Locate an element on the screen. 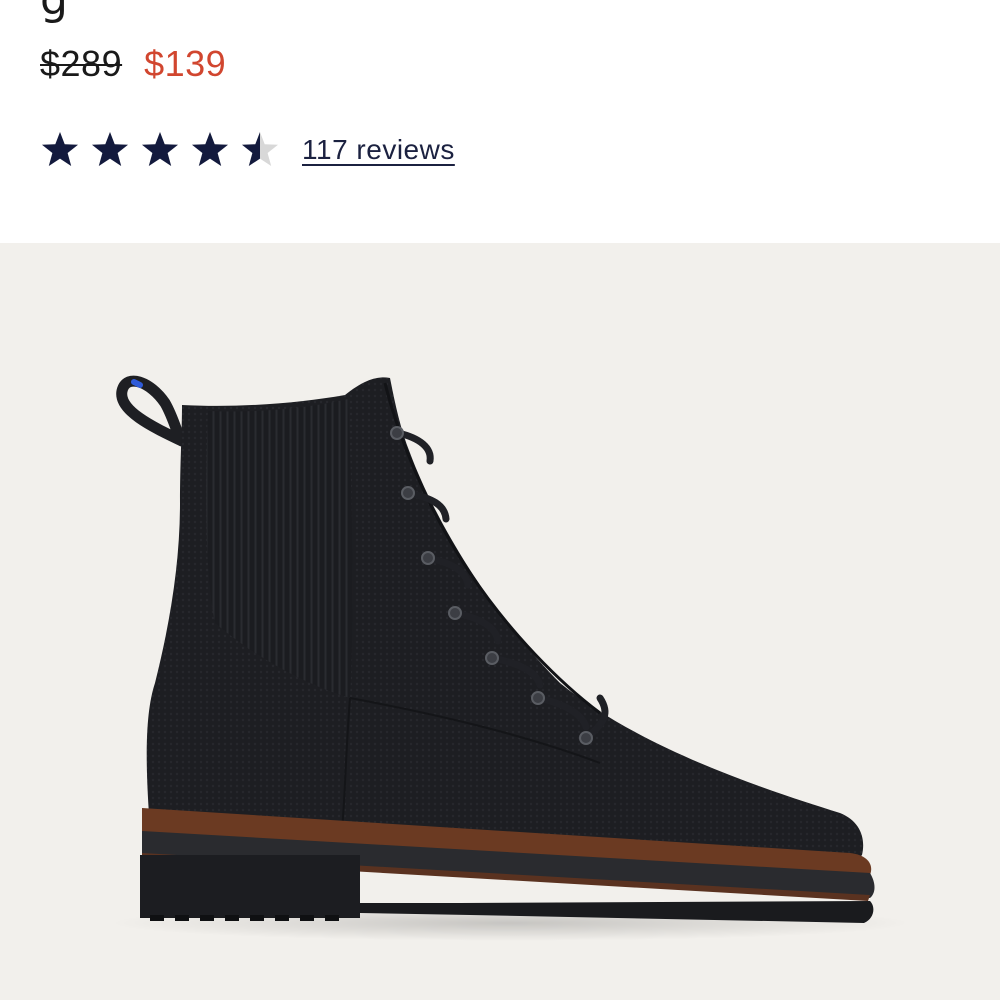  reviews-link: 117 reviews is located at coordinates (378, 150).